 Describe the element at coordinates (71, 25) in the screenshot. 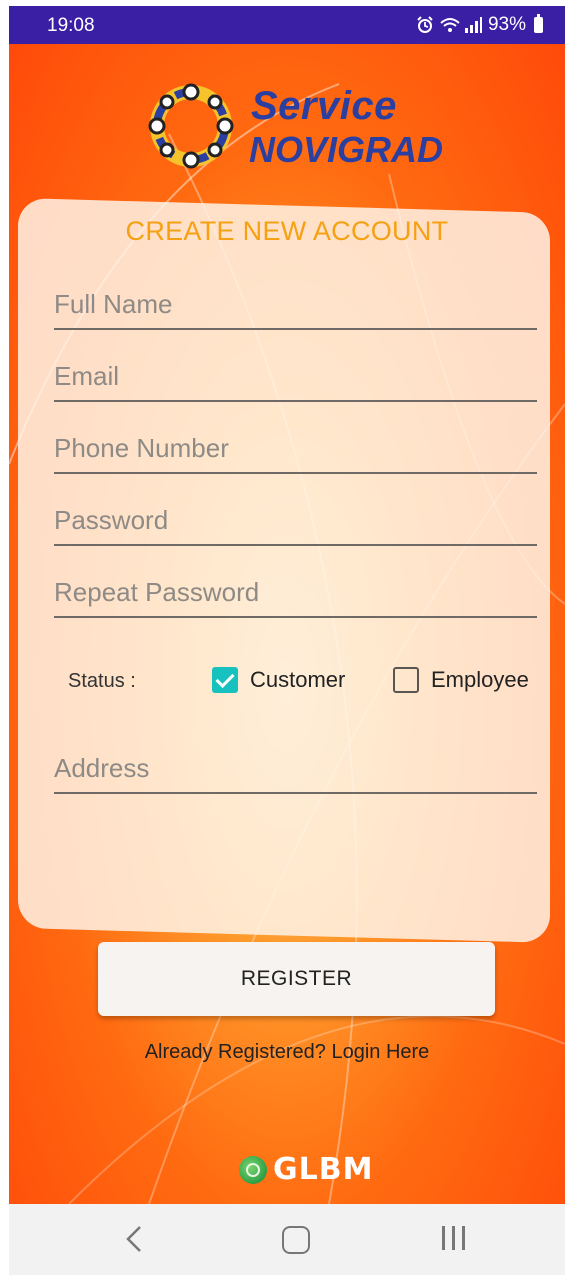

I see `clock-time: 19:08` at that location.